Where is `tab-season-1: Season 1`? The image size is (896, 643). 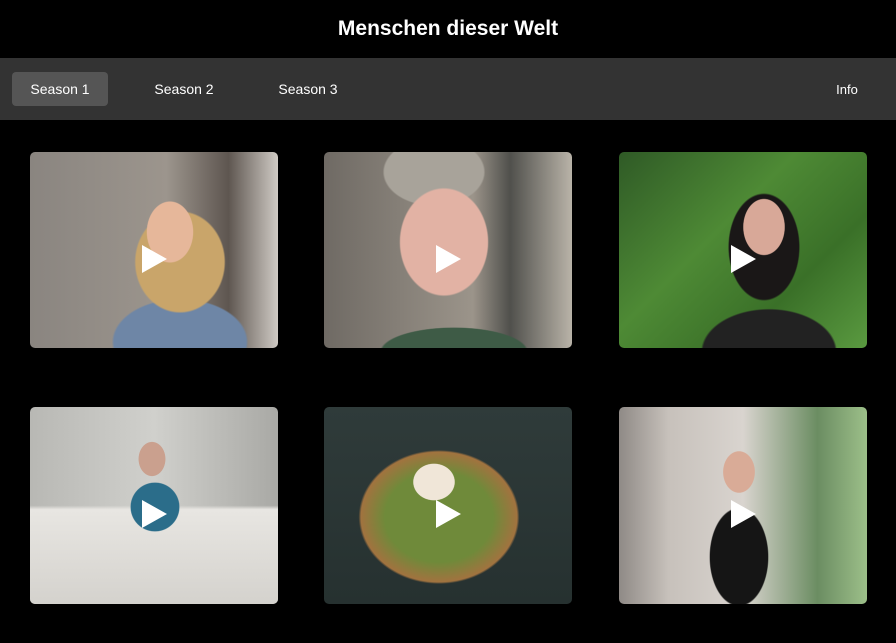
tab-season-1: Season 1 is located at coordinates (60, 89).